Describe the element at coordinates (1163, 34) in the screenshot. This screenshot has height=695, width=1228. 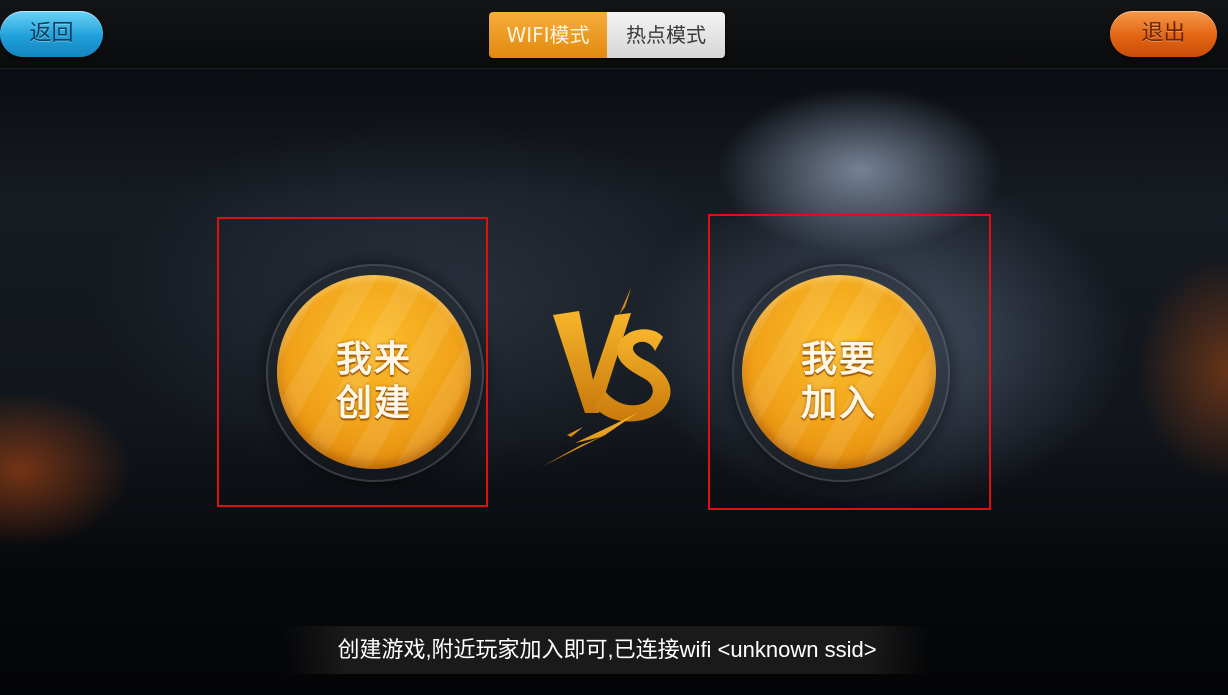
I see `exit-button: 退出` at that location.